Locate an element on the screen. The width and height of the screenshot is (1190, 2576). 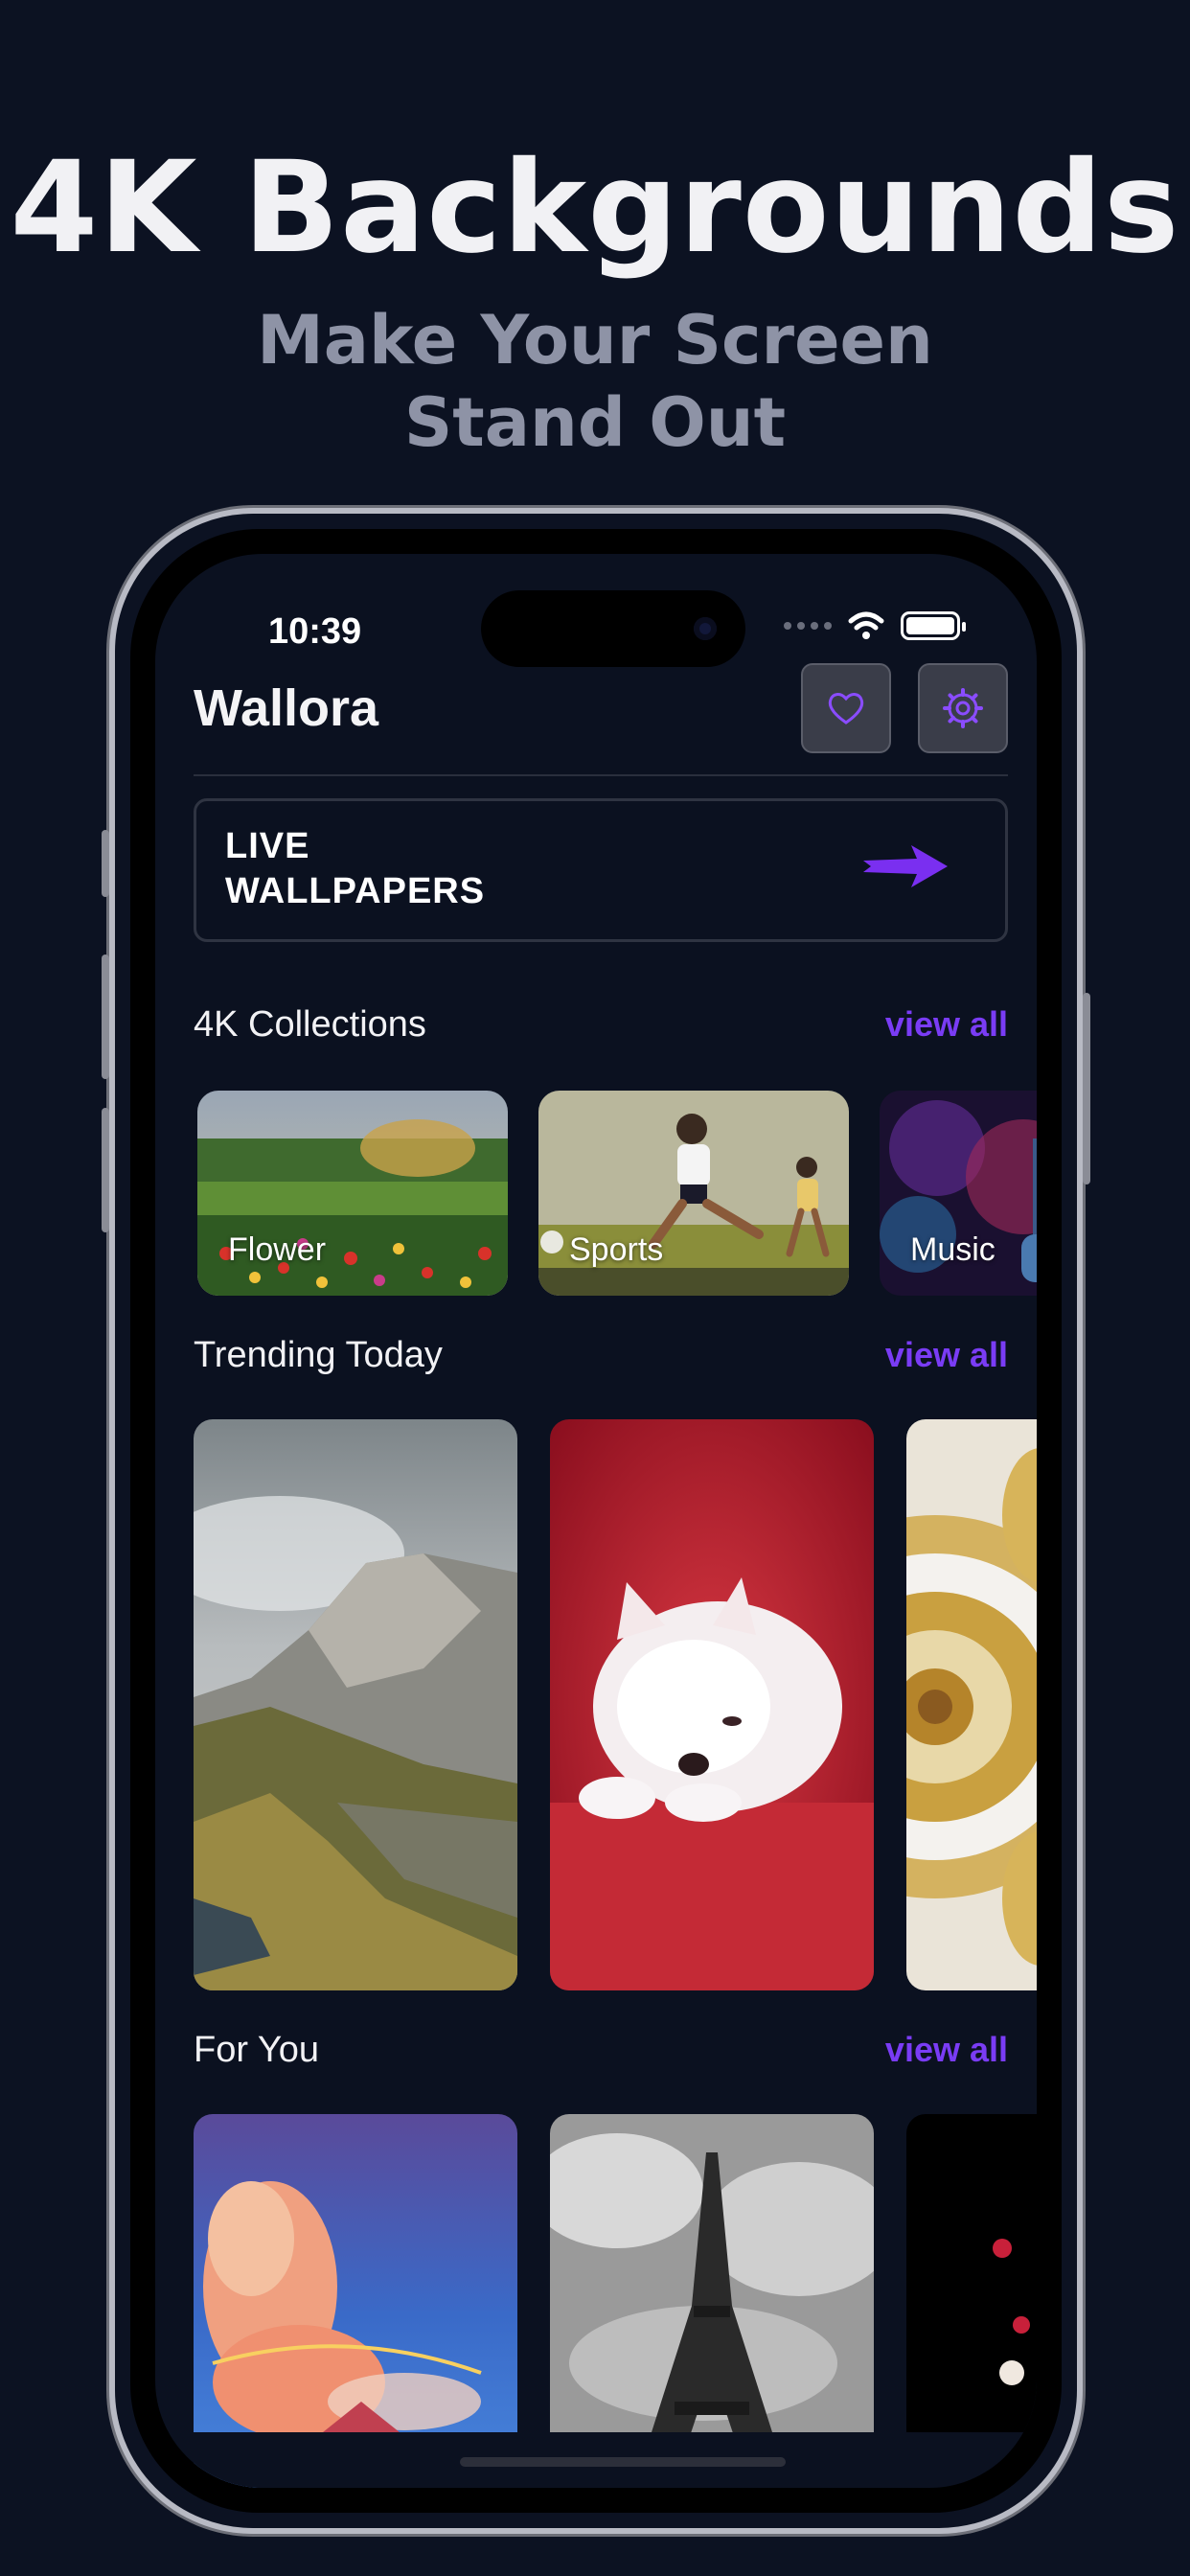
collection-card-flower: Flower is located at coordinates (352, 1193).